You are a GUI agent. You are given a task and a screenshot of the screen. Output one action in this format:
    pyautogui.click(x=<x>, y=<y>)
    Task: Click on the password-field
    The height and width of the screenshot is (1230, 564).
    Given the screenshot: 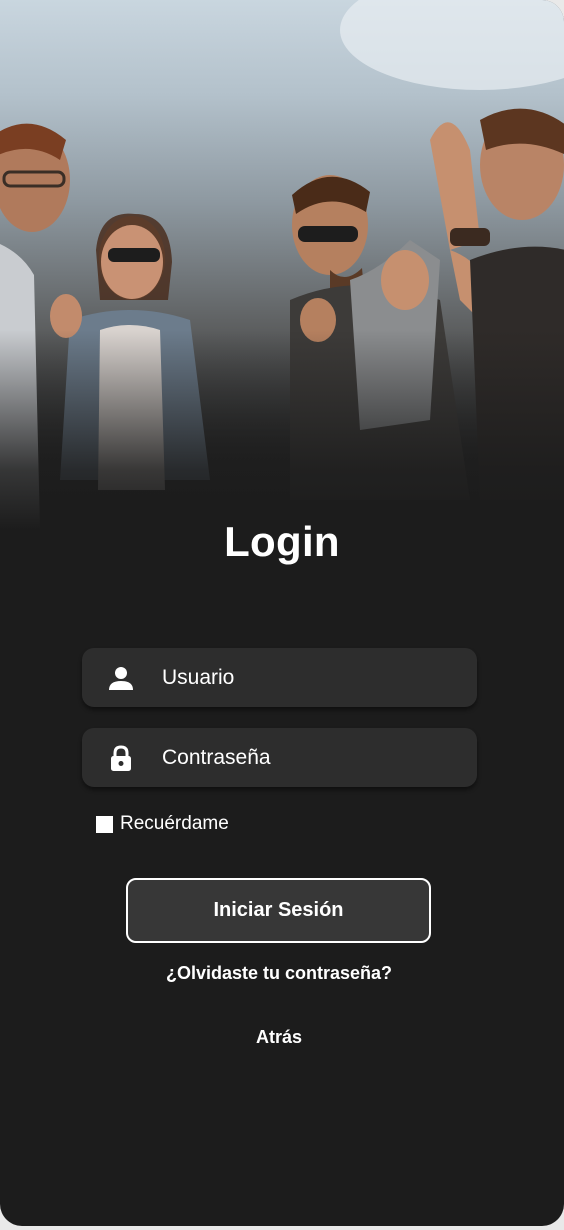 What is the action you would take?
    pyautogui.click(x=279, y=757)
    